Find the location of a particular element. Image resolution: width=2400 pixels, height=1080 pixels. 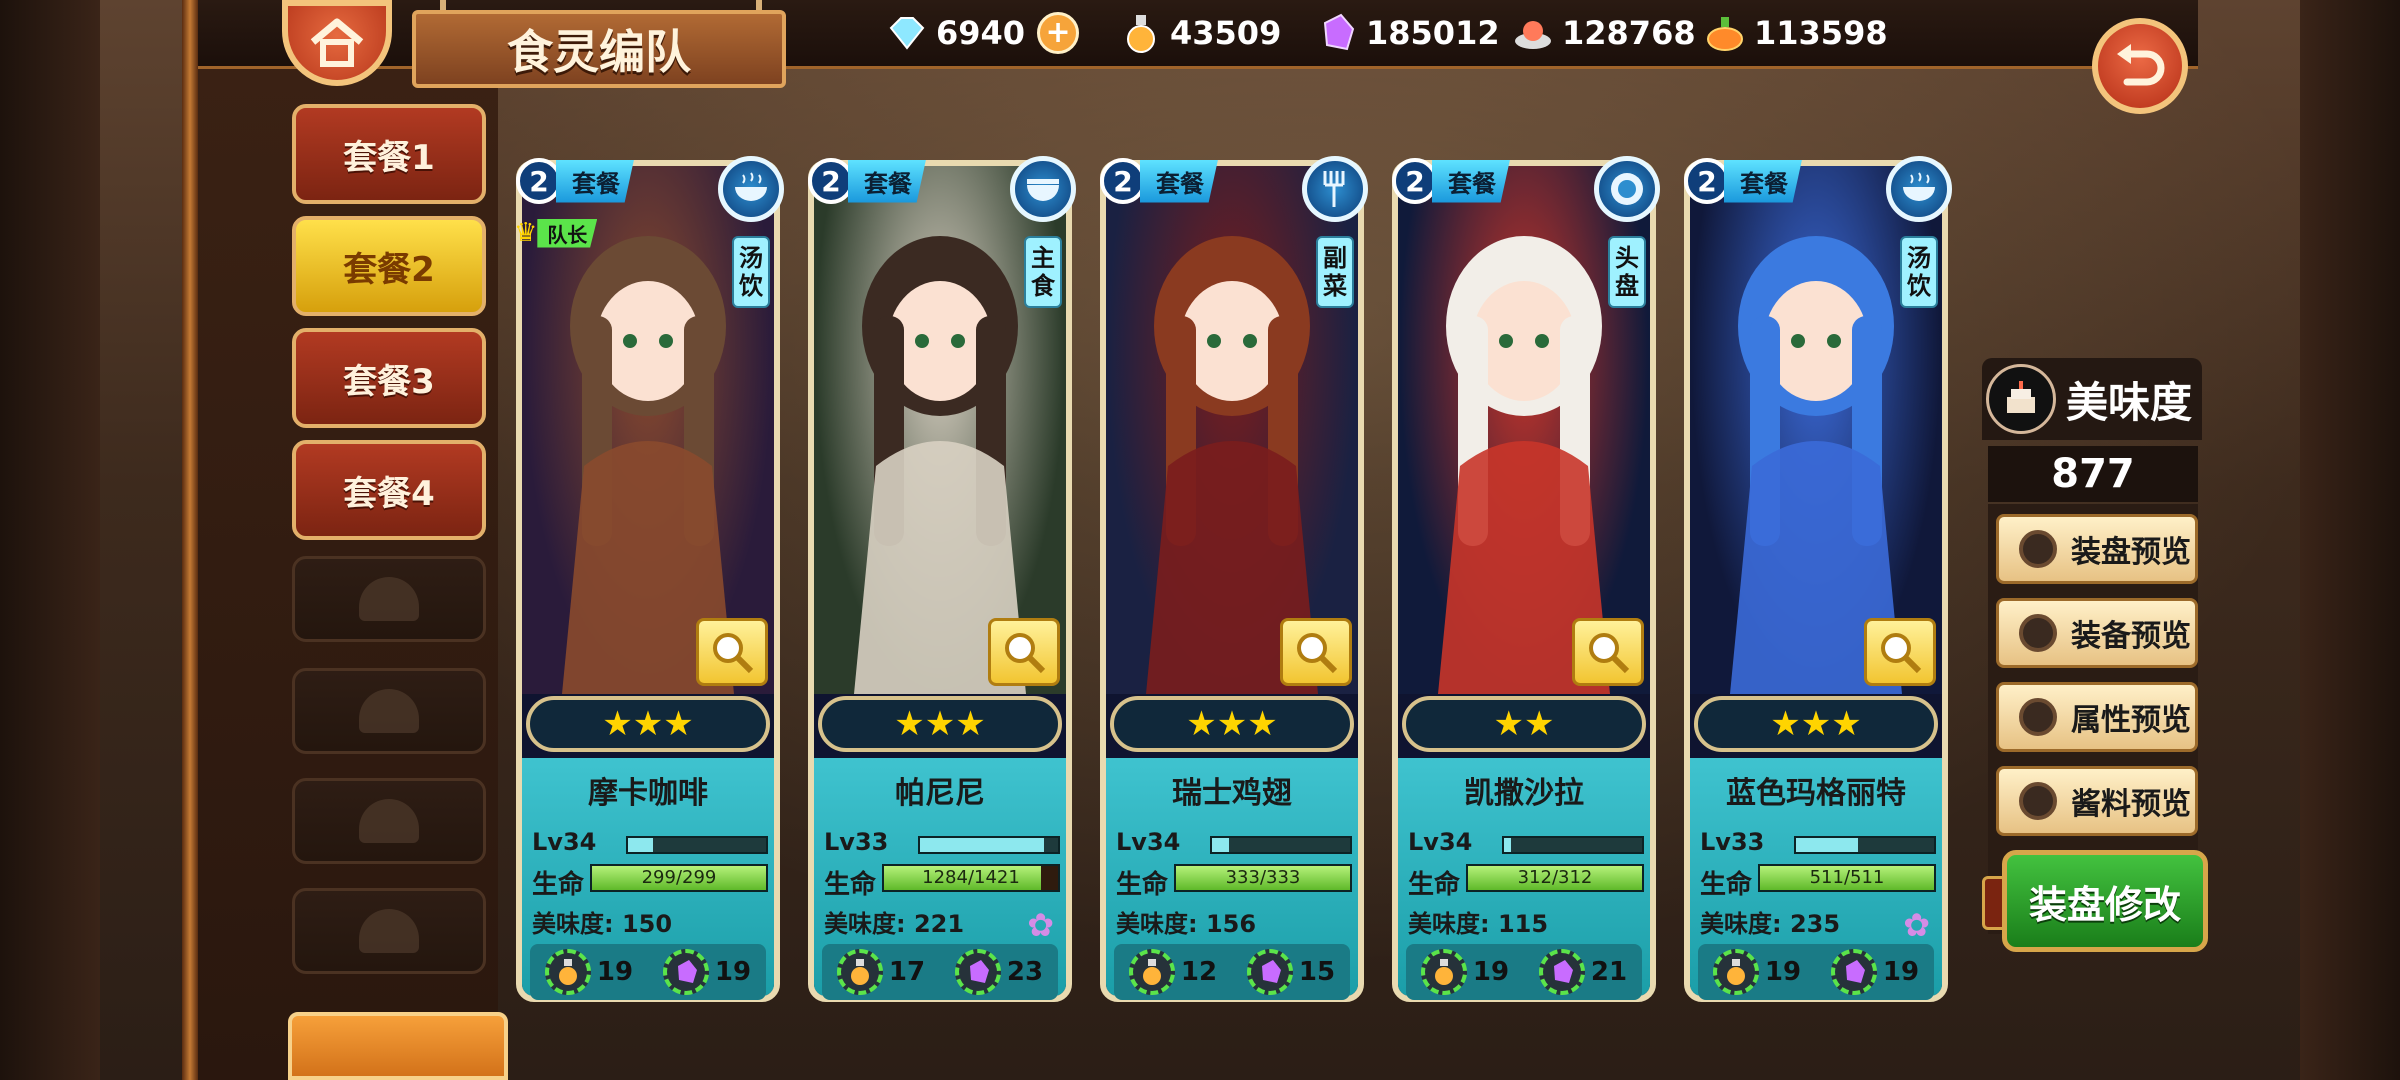

food-soul-card: 2 套餐 主食 ★★★ 帕尼尼 Lv33 生命 1284/1421 美味度 is located at coordinates (942, 579).